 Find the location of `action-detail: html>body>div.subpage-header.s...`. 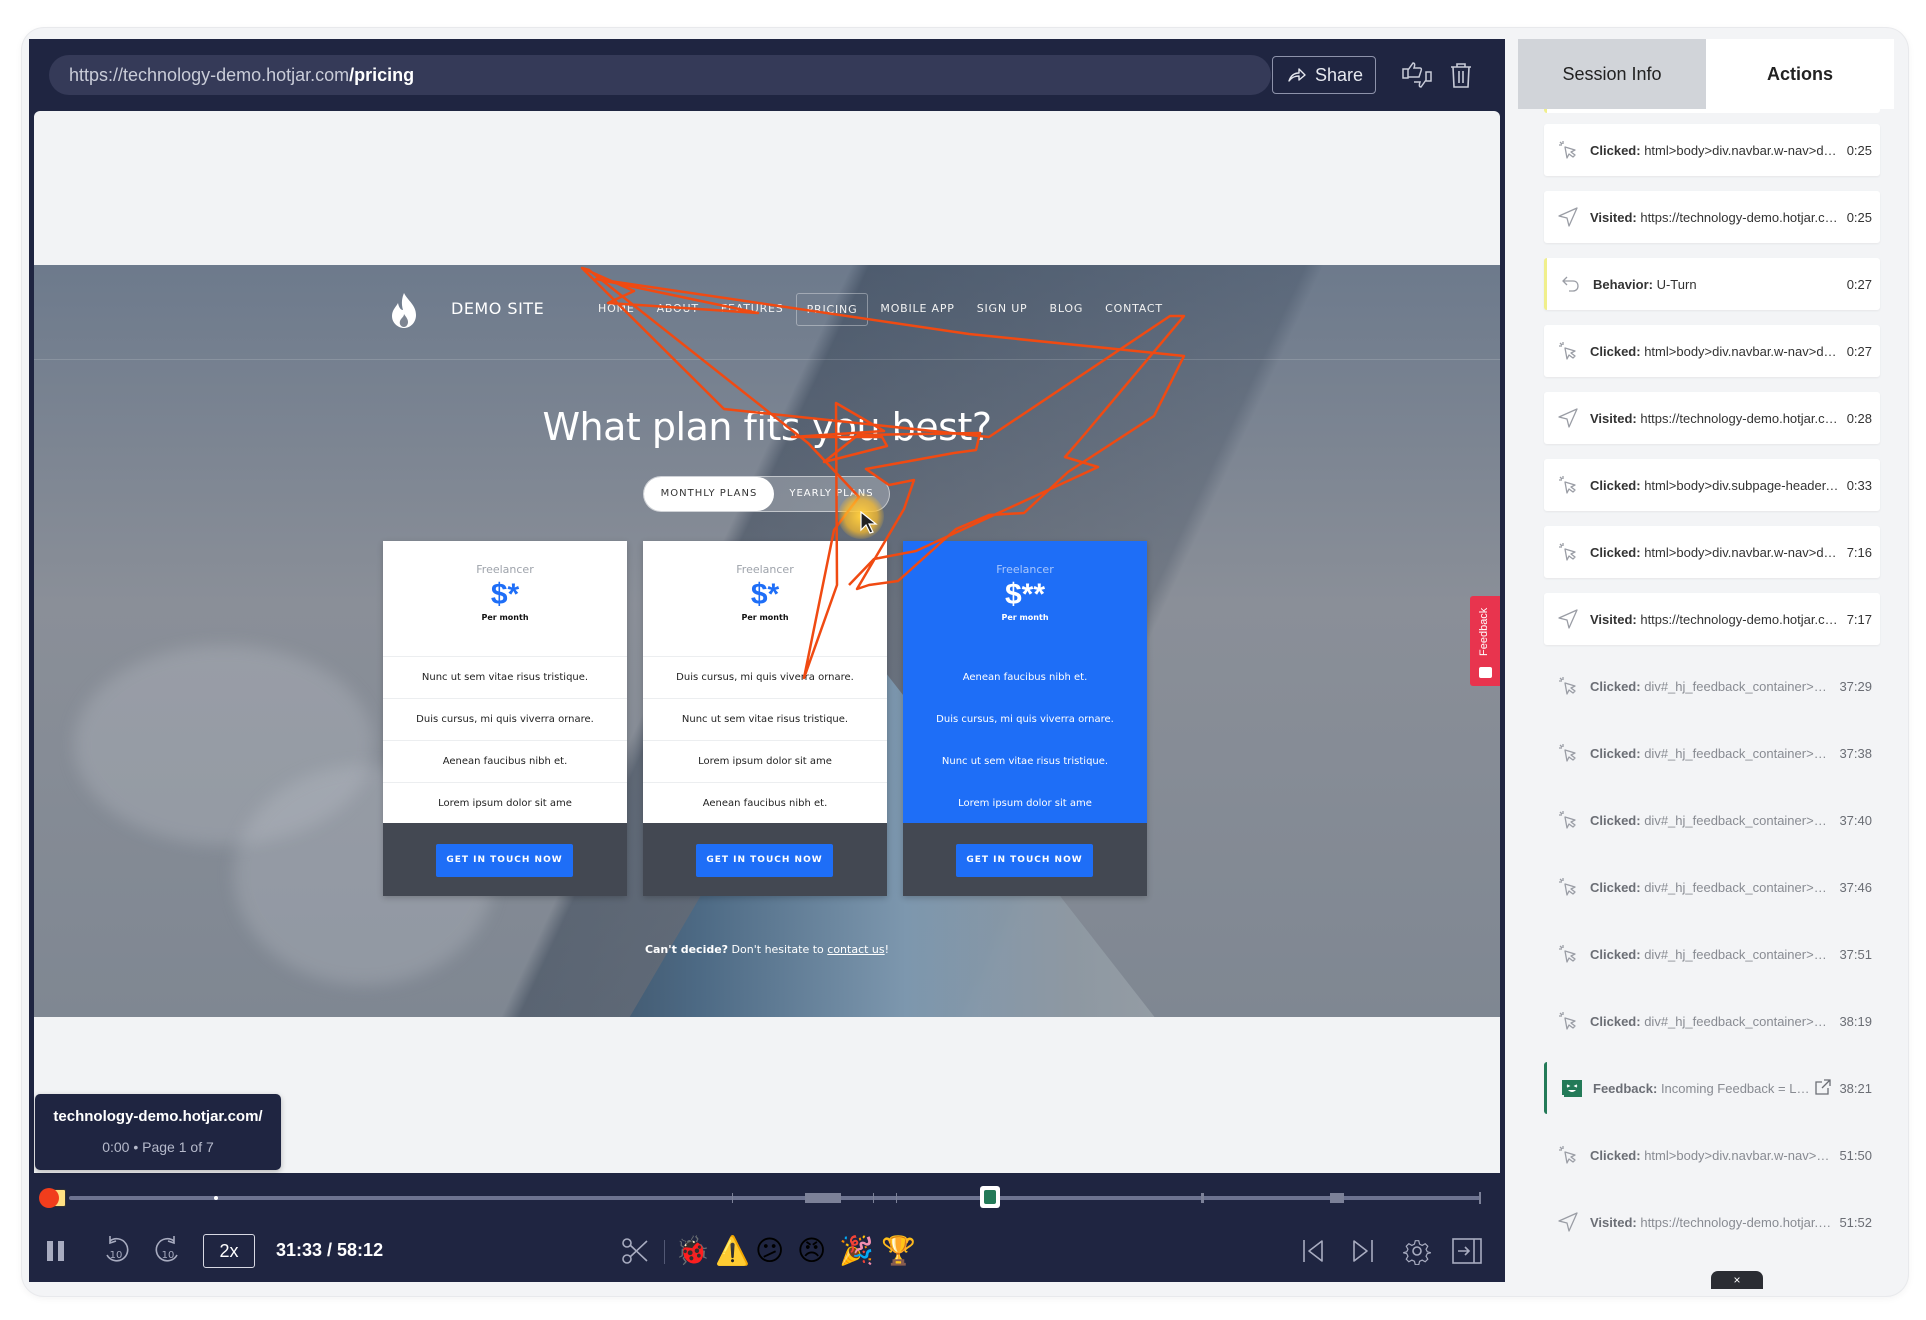

action-detail: html>body>div.subpage-header.s... is located at coordinates (1741, 485).